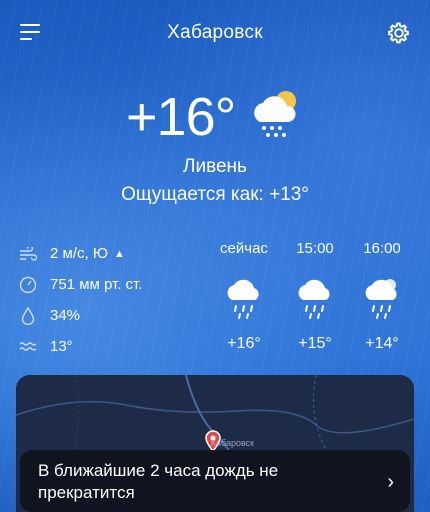  I want to click on chevron-right-icon: ›, so click(390, 482).